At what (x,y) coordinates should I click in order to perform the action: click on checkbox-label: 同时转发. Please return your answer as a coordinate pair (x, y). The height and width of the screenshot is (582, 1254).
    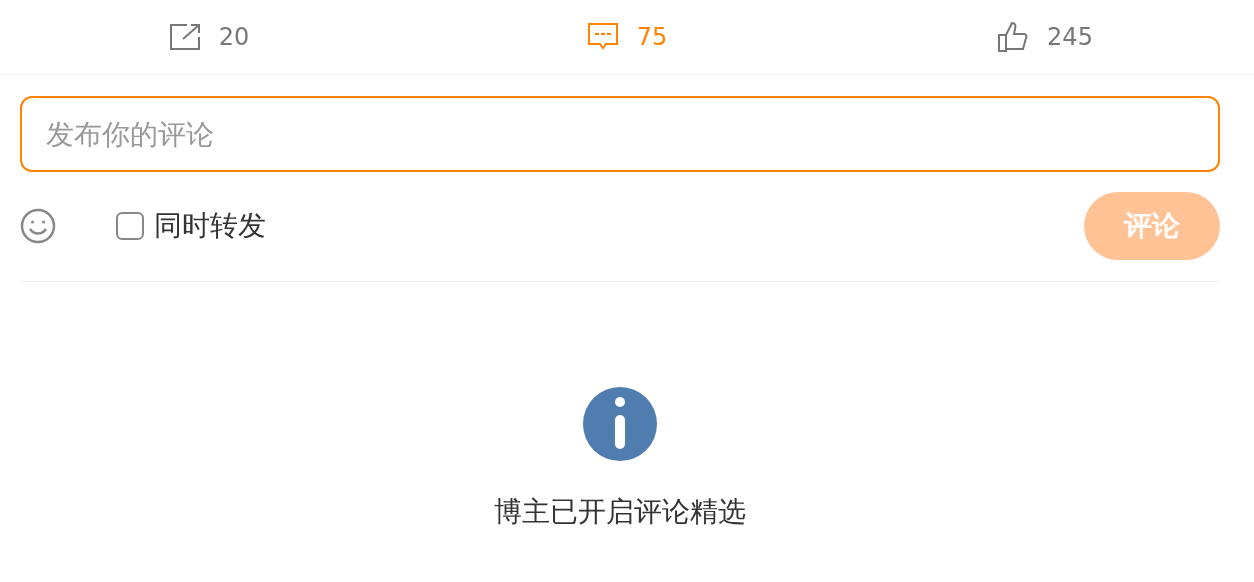
    Looking at the image, I should click on (210, 226).